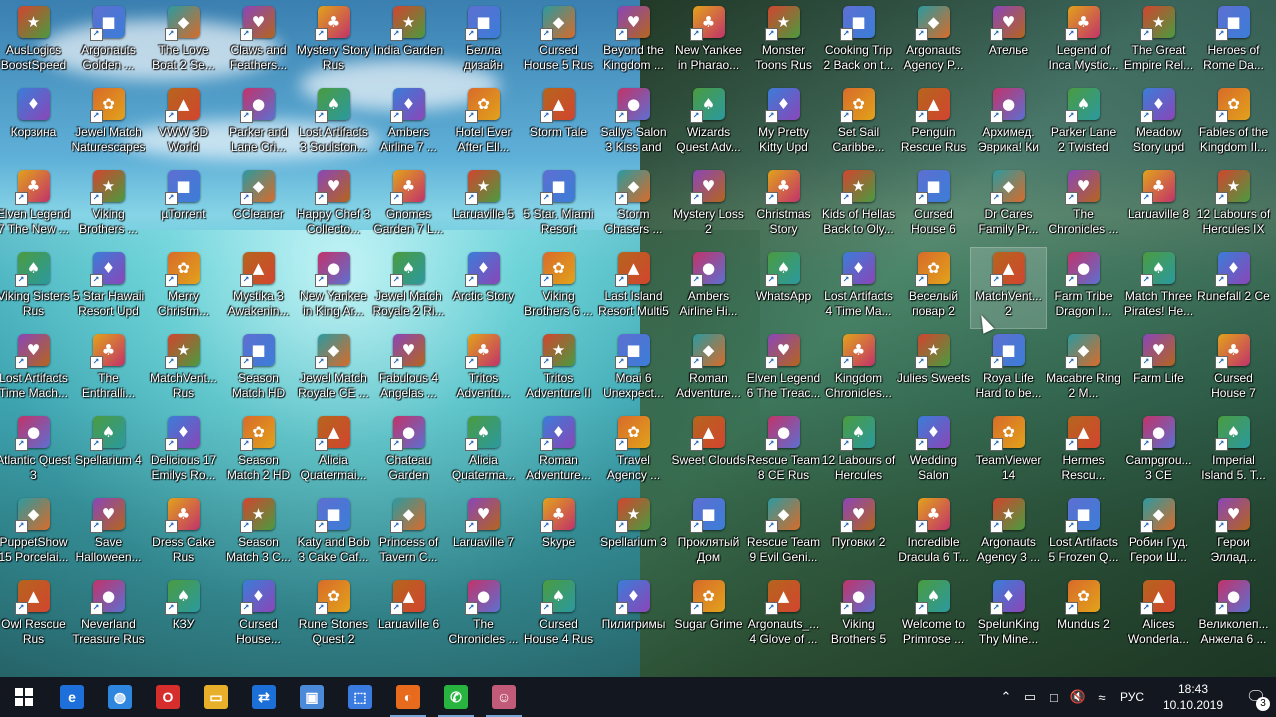  I want to click on desktop-icon: ♦ ↗ Arctic Story, so click(483, 288).